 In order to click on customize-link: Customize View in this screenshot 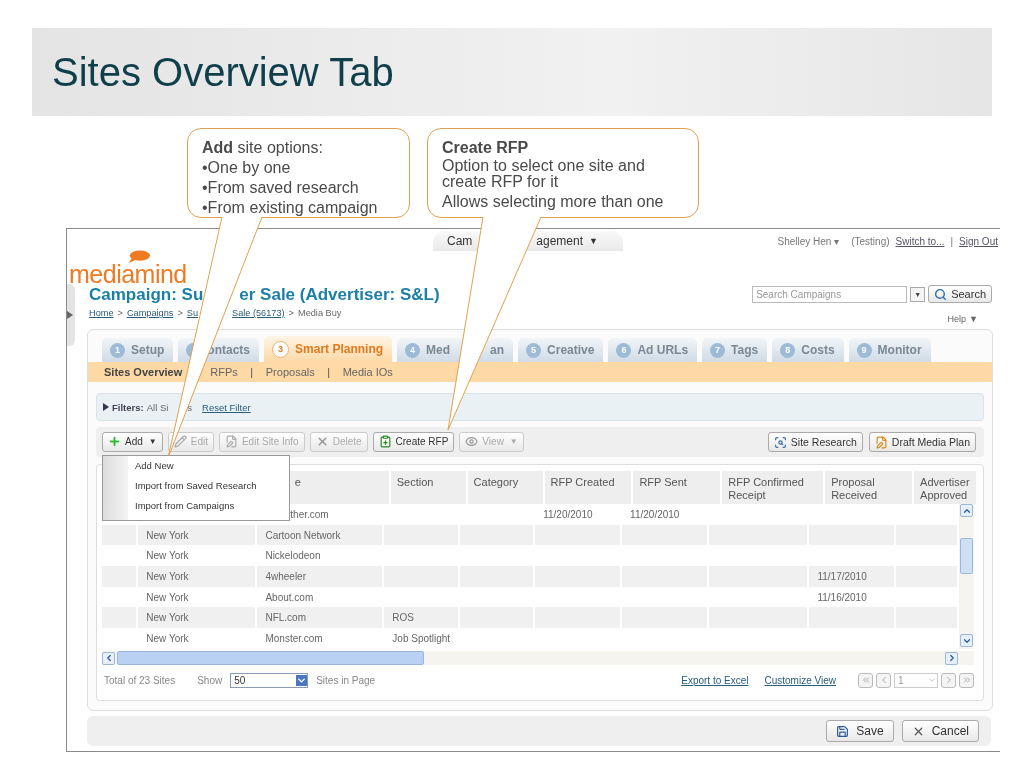, I will do `click(800, 680)`.